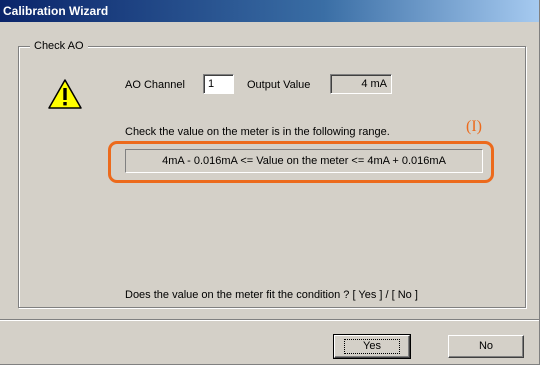  I want to click on yes-button: Yes, so click(372, 346).